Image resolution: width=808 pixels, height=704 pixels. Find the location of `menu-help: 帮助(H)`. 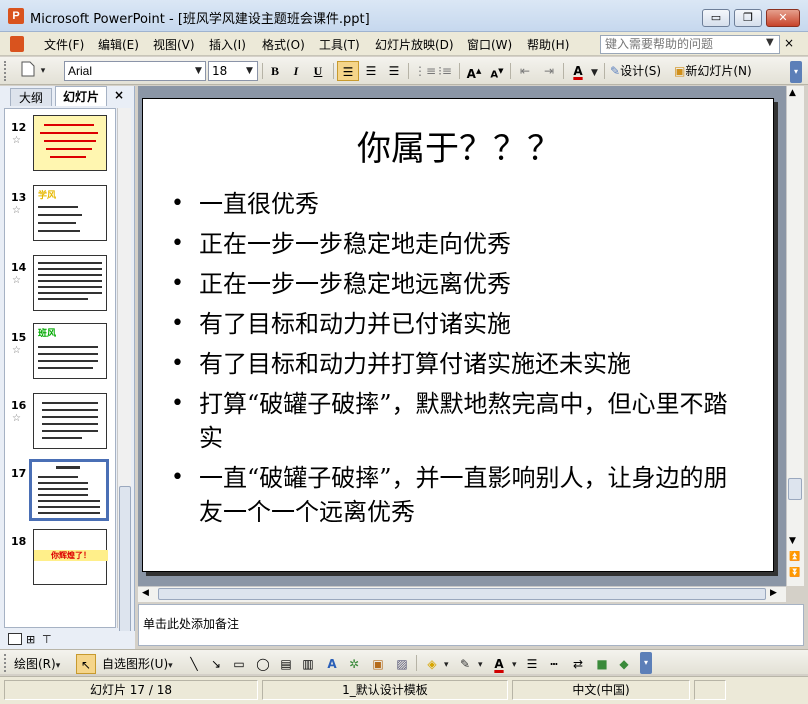

menu-help: 帮助(H) is located at coordinates (548, 44).